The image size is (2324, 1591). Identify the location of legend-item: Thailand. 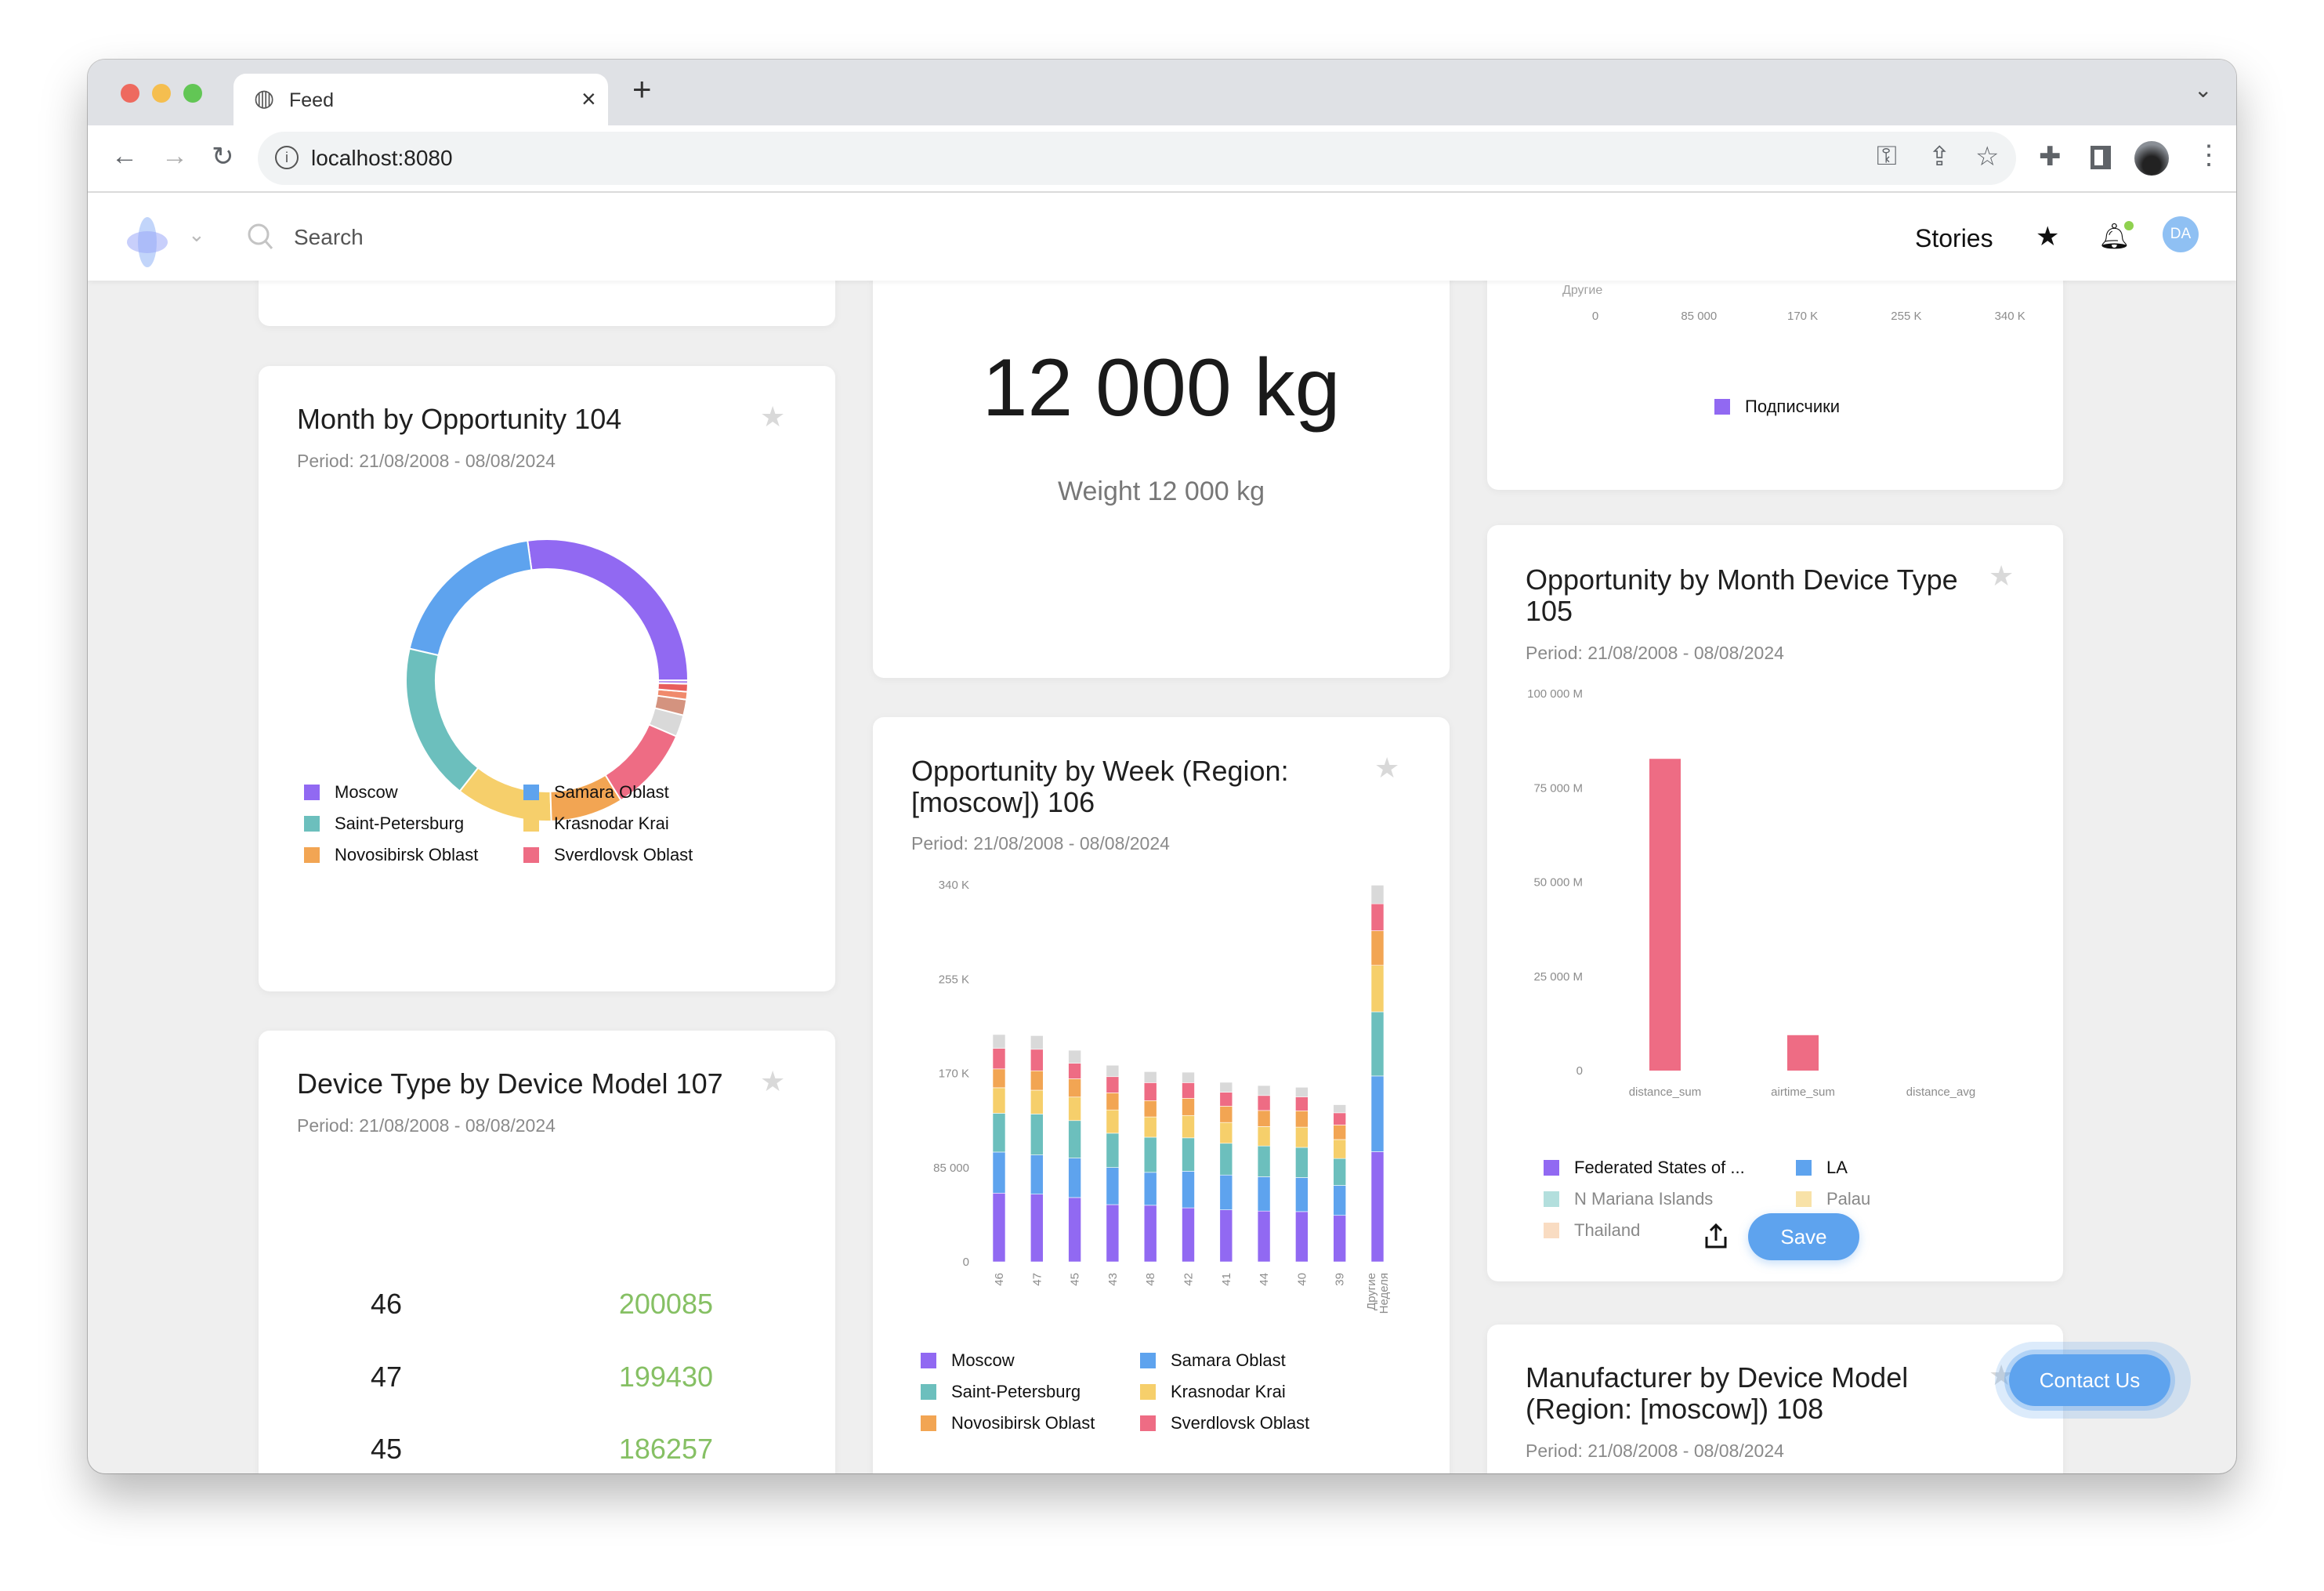
(1592, 1230).